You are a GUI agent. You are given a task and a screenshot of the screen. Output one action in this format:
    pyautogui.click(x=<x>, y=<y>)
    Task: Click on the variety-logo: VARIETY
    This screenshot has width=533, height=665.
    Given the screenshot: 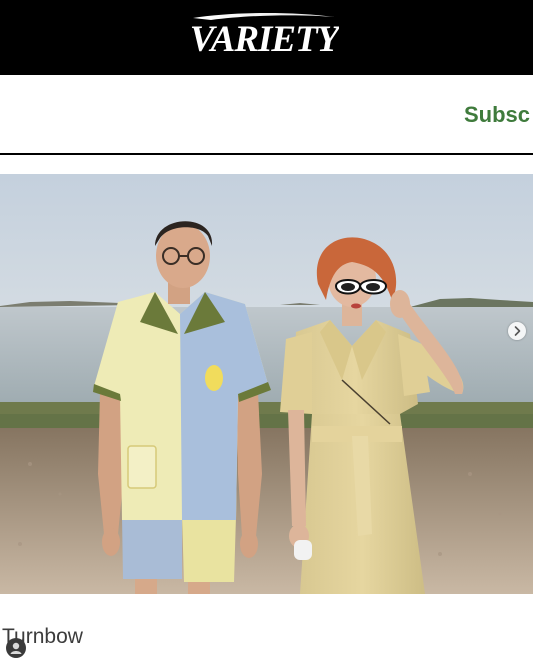 What is the action you would take?
    pyautogui.click(x=264, y=33)
    